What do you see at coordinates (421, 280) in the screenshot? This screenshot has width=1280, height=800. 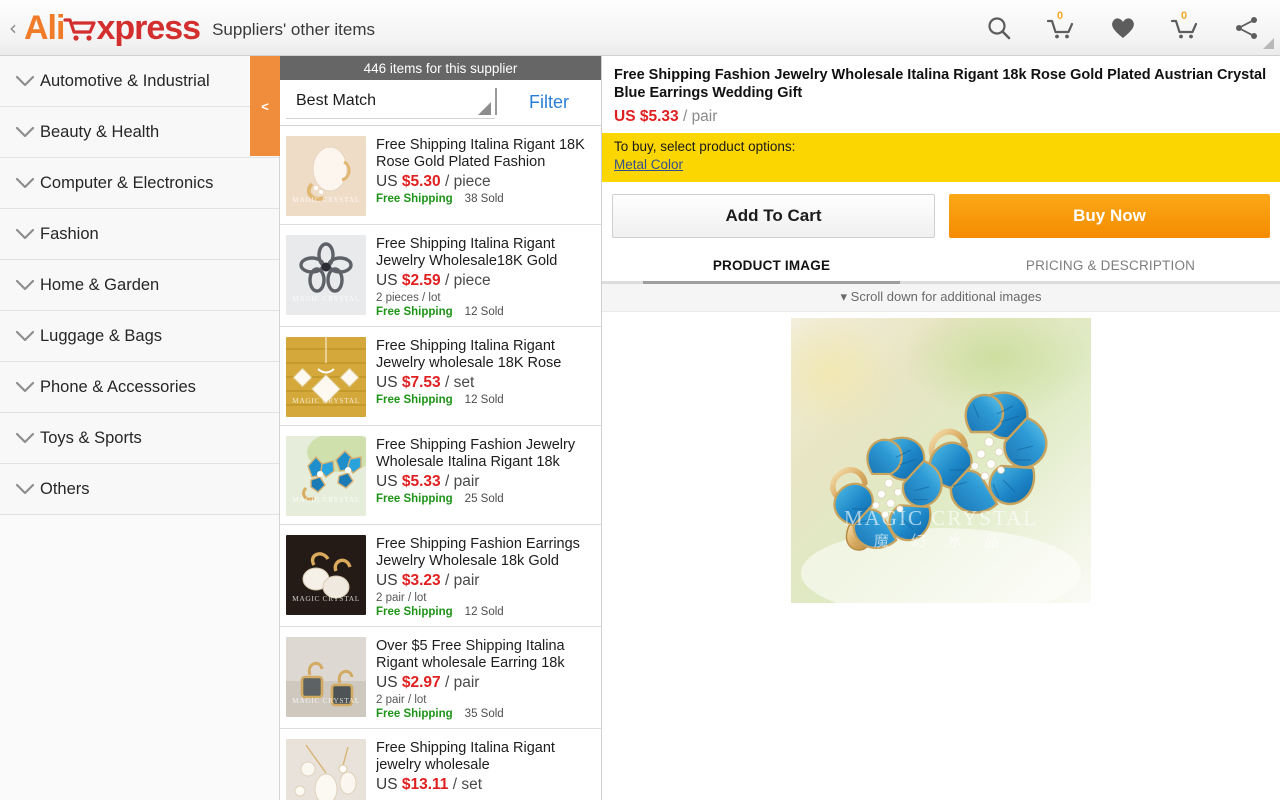 I see `product-price-value: $2.59` at bounding box center [421, 280].